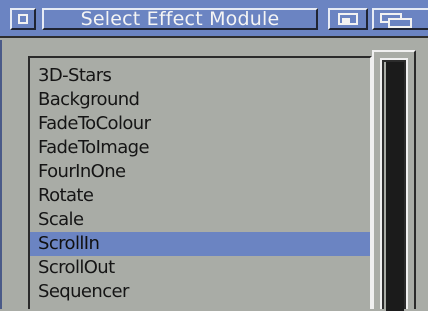 The width and height of the screenshot is (428, 311). What do you see at coordinates (400, 23) in the screenshot?
I see `depth-gadget-front-icon` at bounding box center [400, 23].